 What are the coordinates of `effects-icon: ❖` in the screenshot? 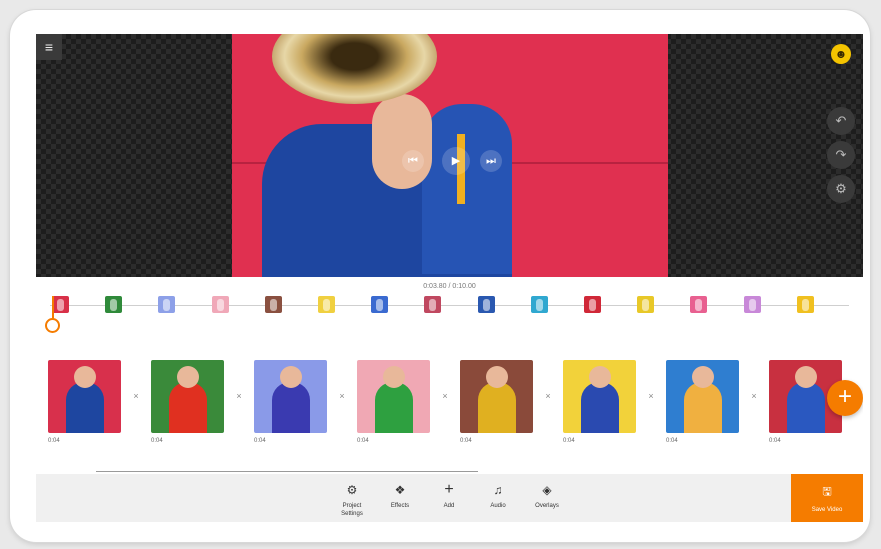 It's located at (400, 490).